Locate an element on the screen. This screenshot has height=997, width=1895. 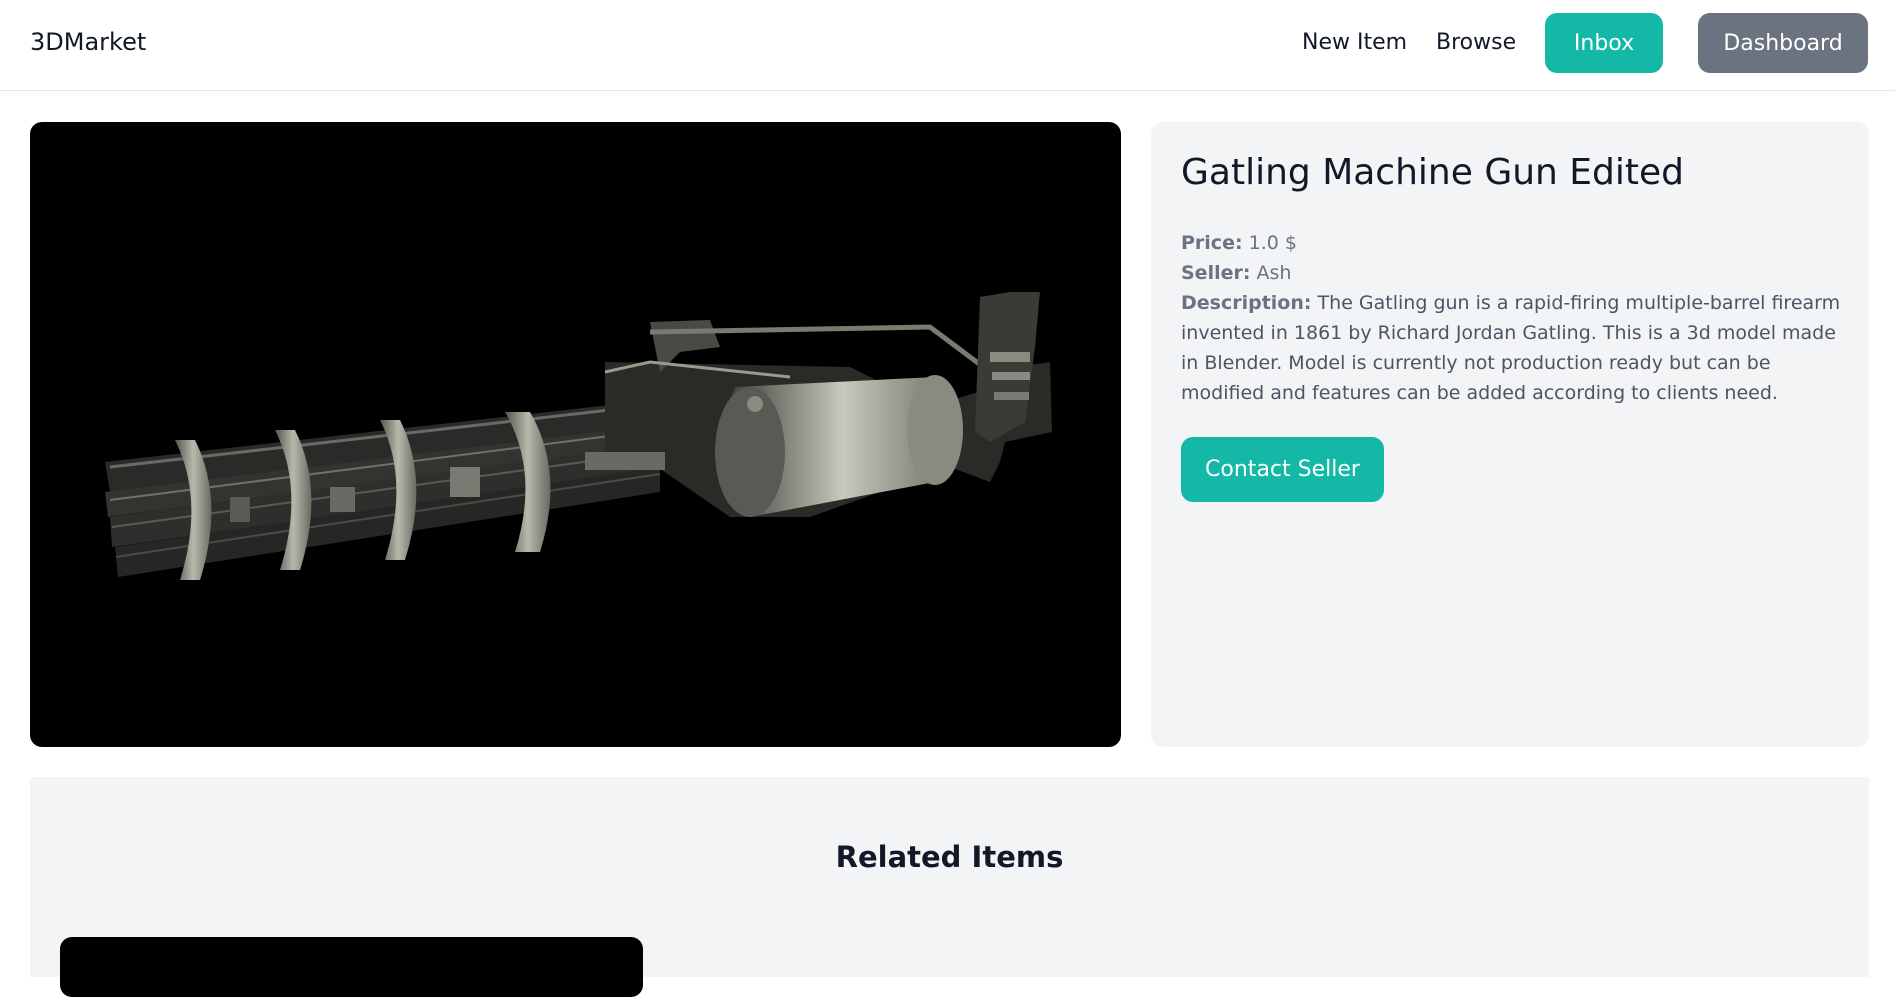
seller-row: Seller: Ash is located at coordinates (1516, 273).